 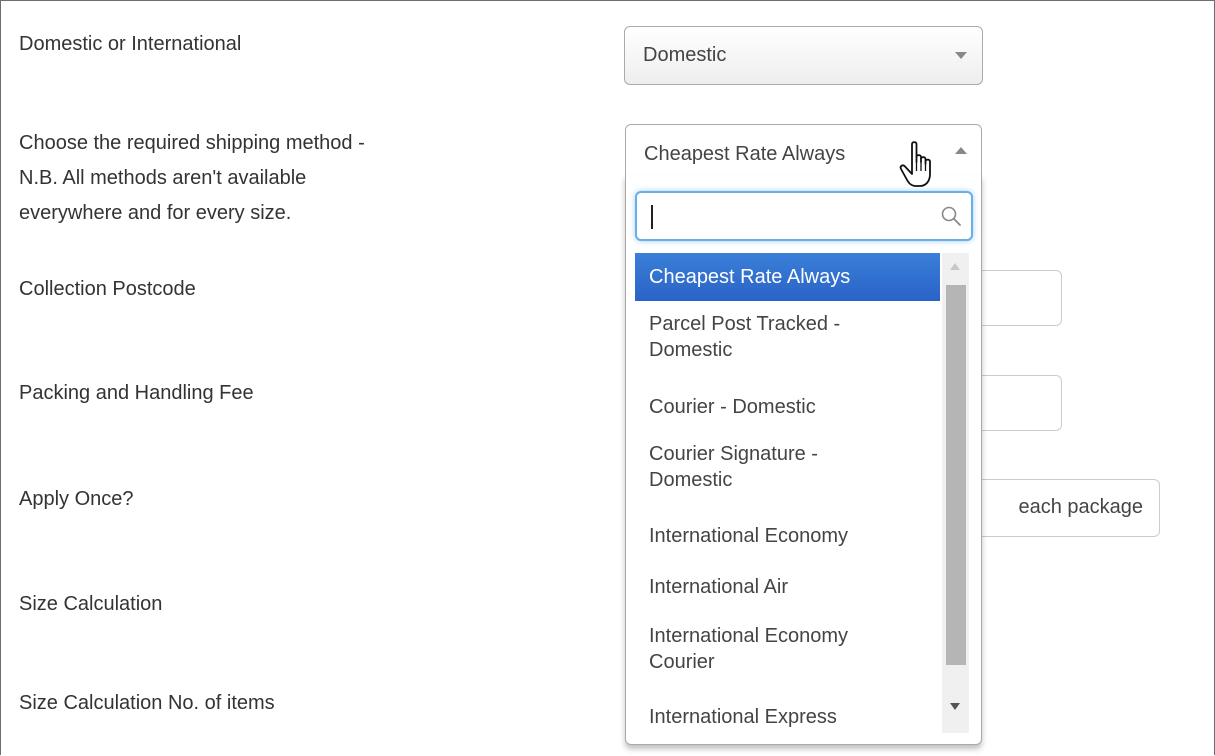 I want to click on option-international-express: International Express, so click(x=787, y=718).